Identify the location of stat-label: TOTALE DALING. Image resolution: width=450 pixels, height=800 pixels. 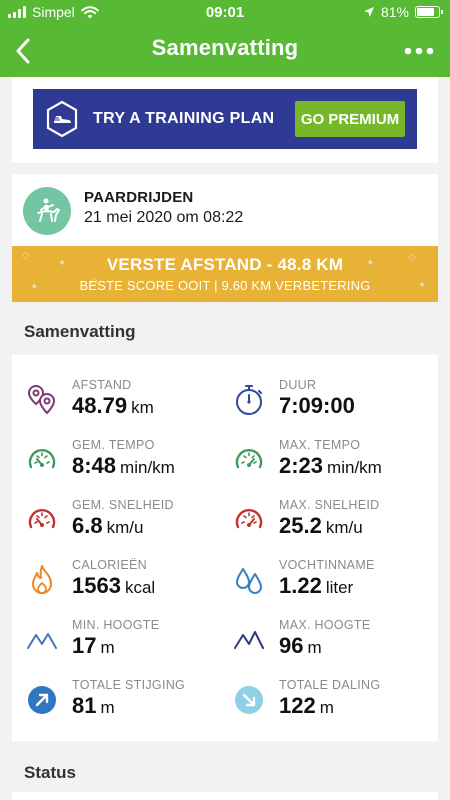
(330, 685).